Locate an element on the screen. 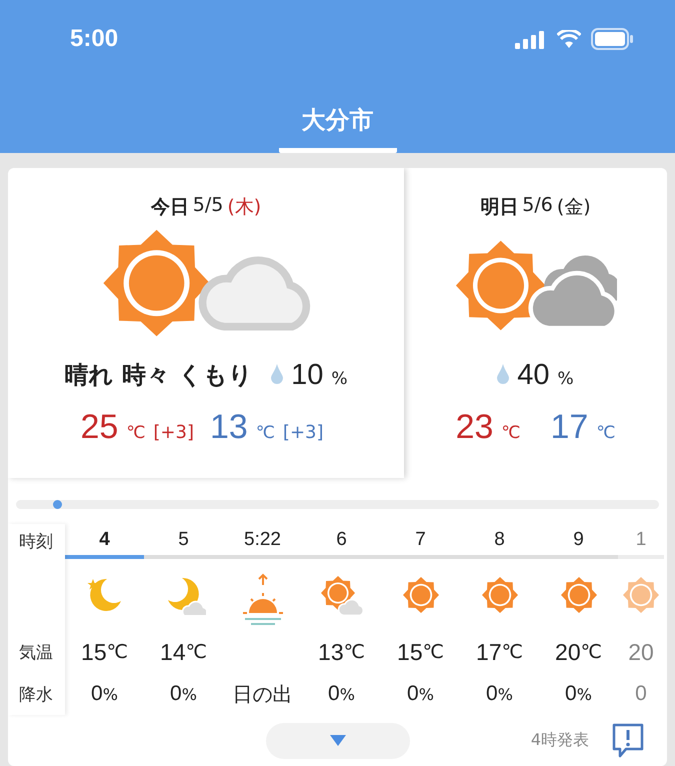 The image size is (675, 766). weekday: (木) is located at coordinates (244, 207).